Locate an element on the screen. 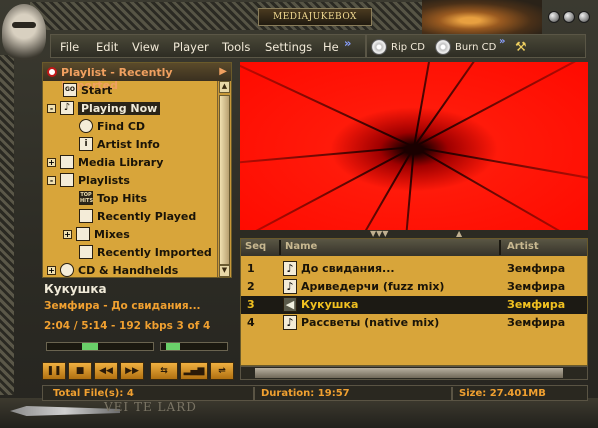 The width and height of the screenshot is (598, 428). previous-icon: ◀◀ is located at coordinates (106, 371).